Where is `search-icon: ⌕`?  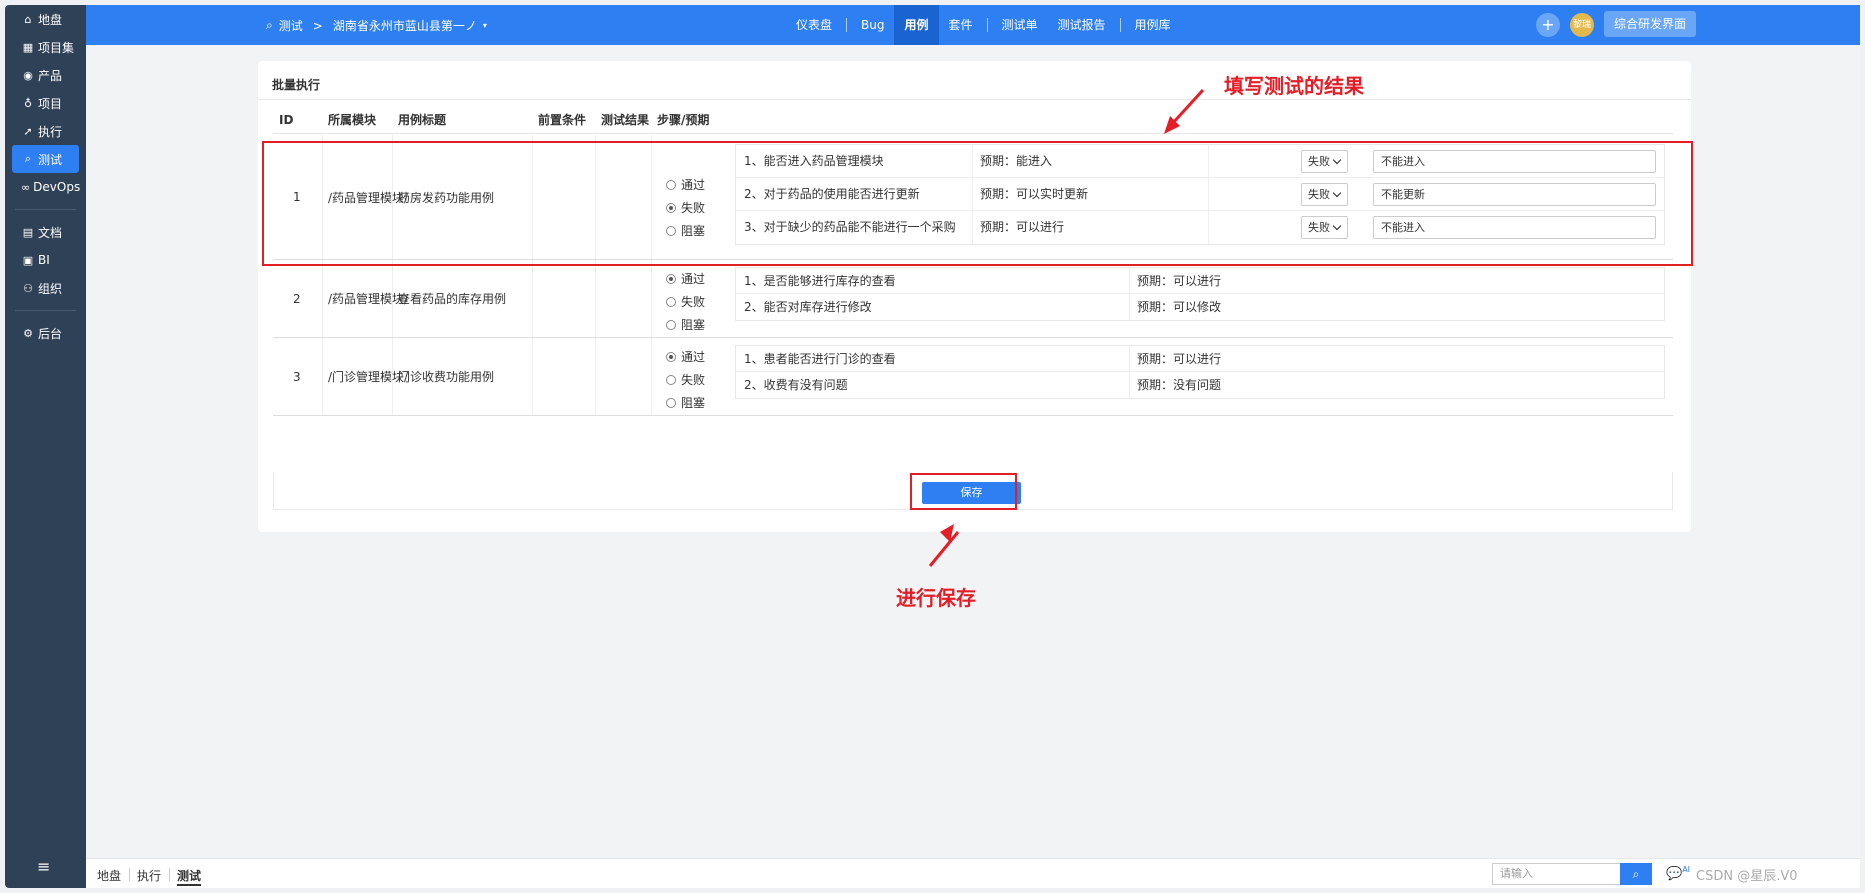 search-icon: ⌕ is located at coordinates (1636, 874).